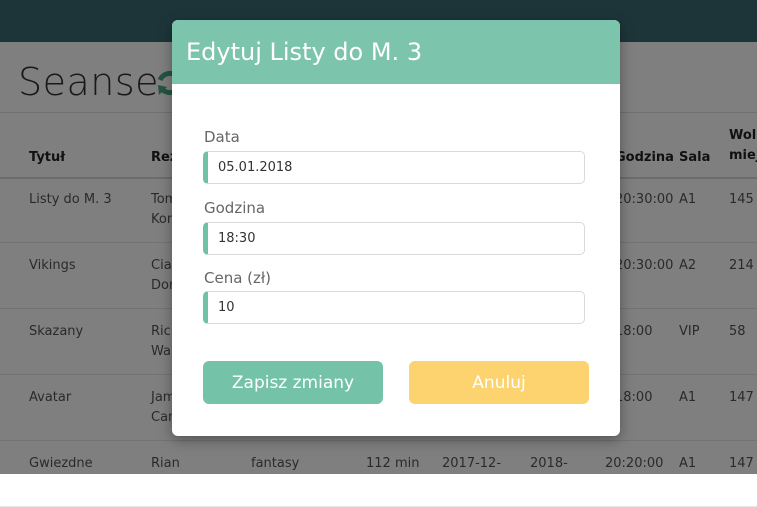  I want to click on price-label: Cena (zł), so click(238, 278).